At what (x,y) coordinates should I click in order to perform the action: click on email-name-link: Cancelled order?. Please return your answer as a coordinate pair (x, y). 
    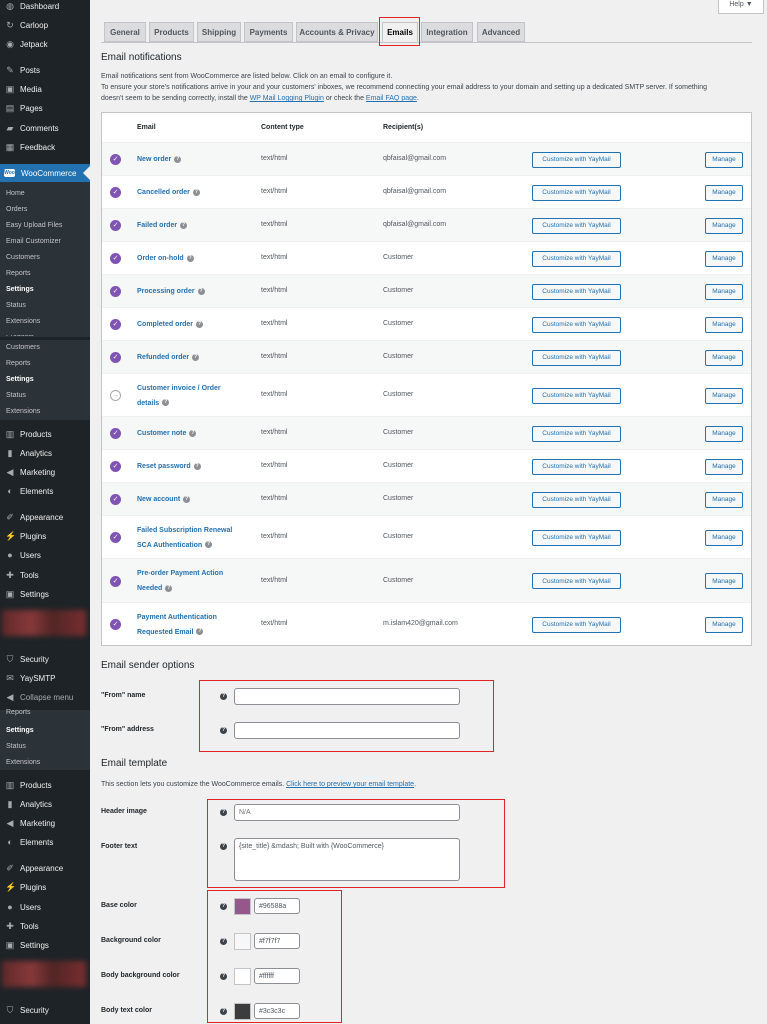
    Looking at the image, I should click on (168, 192).